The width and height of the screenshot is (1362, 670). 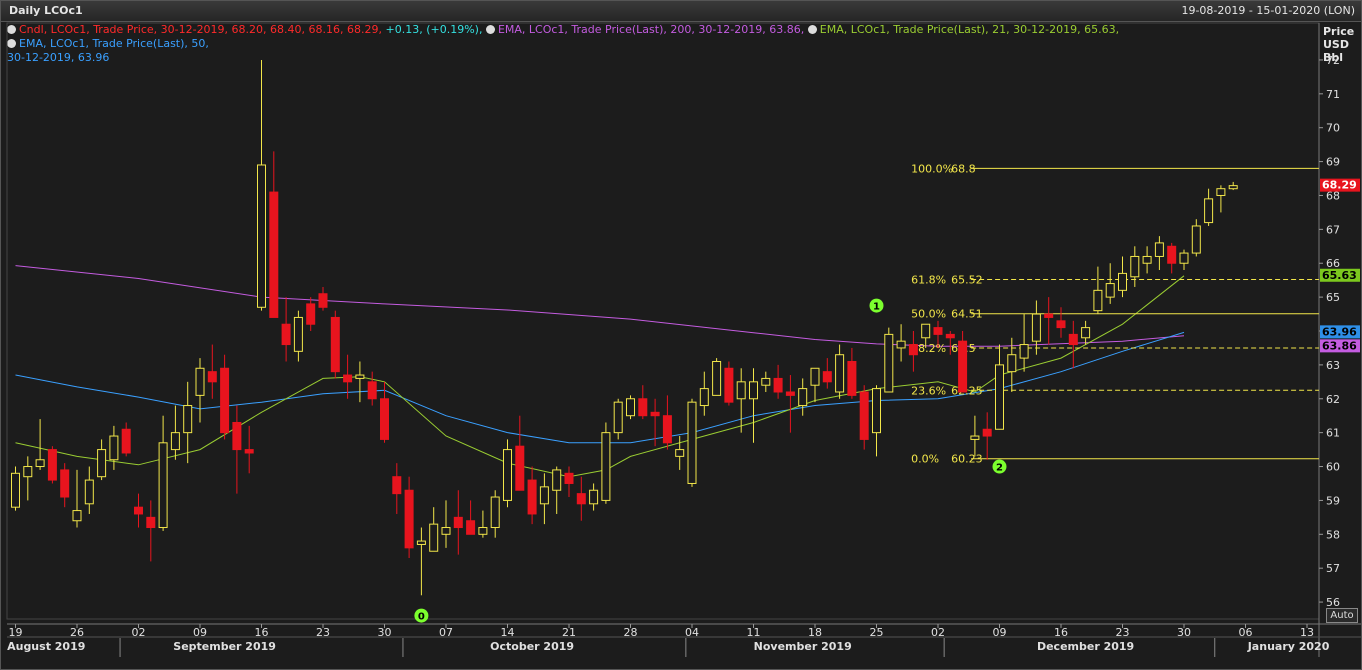 I want to click on fib-level-value: 64.51, so click(x=967, y=314).